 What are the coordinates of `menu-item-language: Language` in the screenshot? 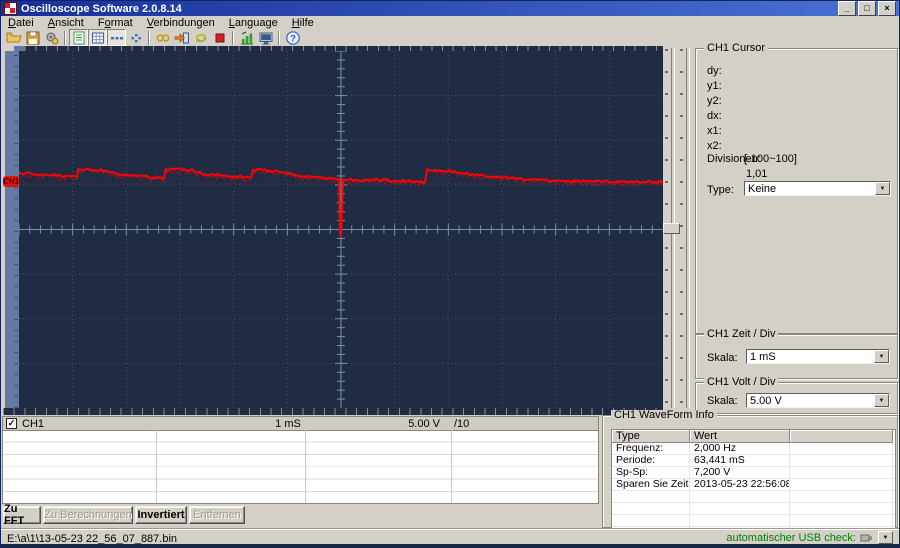 It's located at (253, 23).